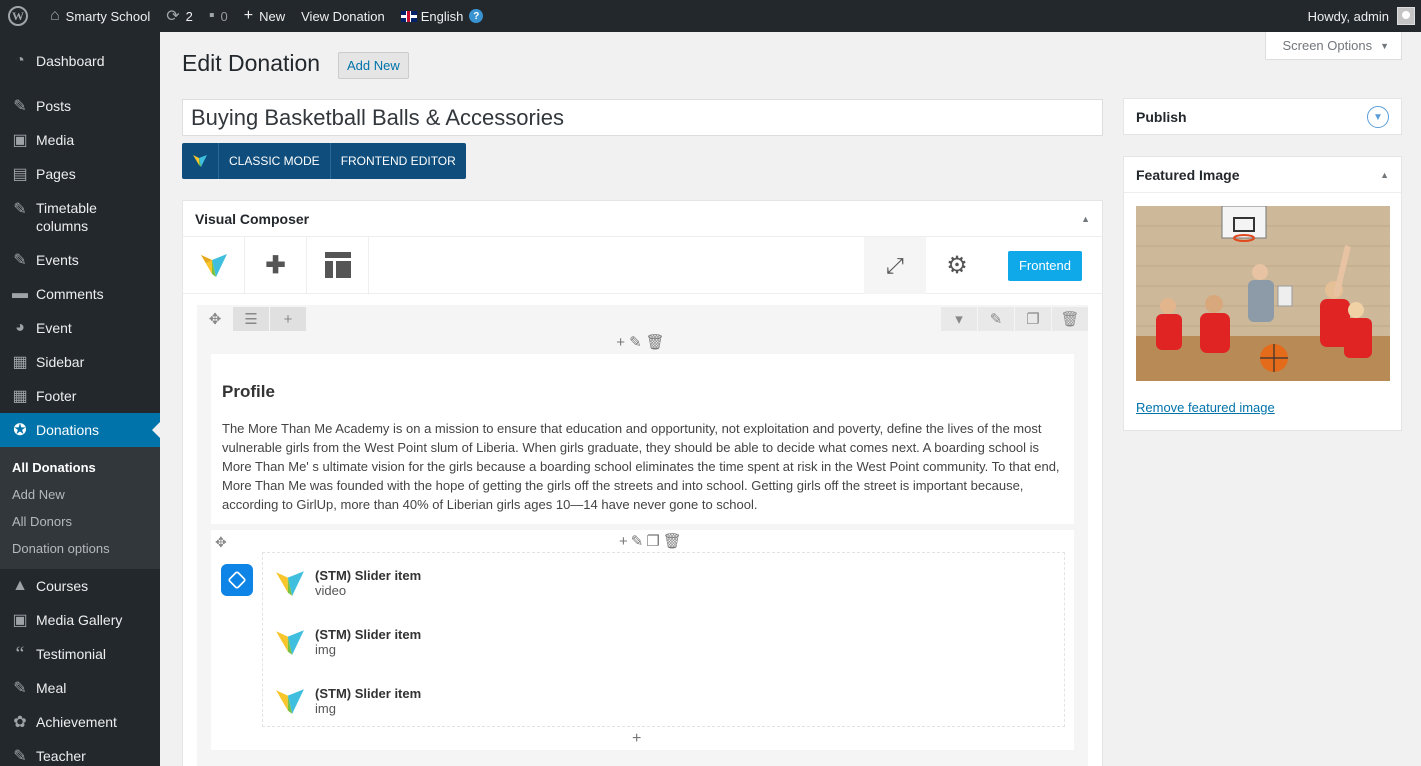 The image size is (1421, 766). I want to click on settings-button: ⚙, so click(957, 265).